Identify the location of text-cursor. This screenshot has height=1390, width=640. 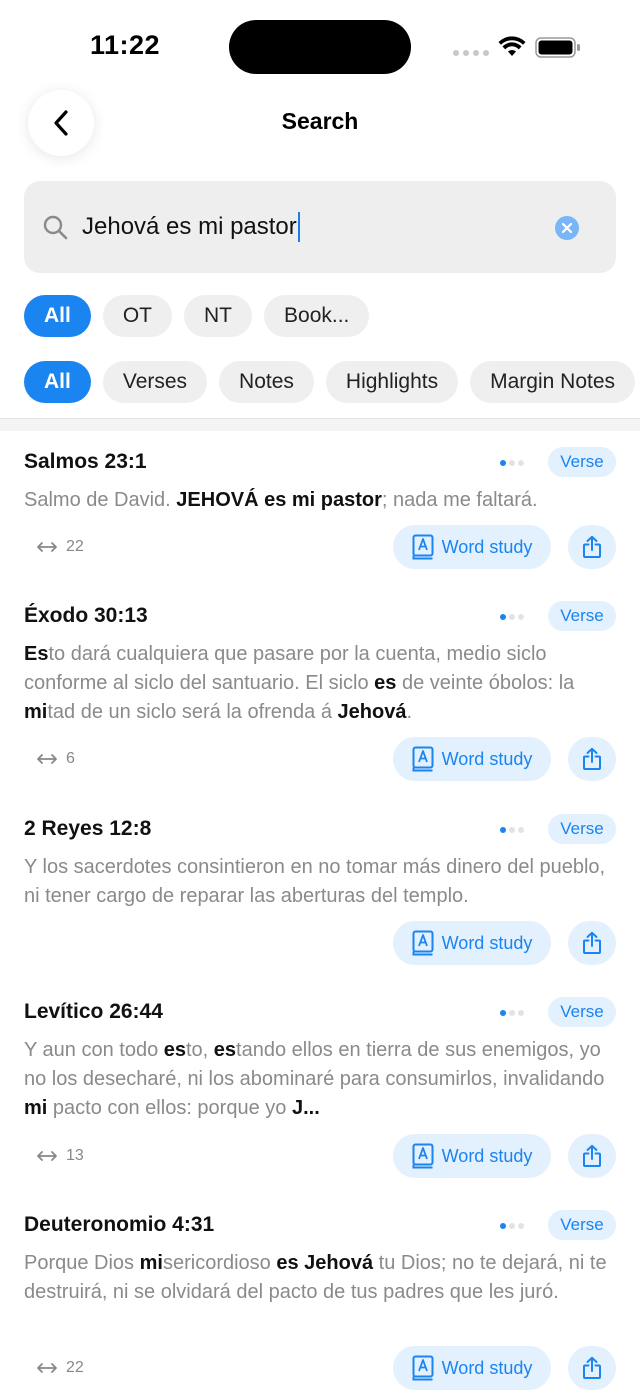
(298, 227).